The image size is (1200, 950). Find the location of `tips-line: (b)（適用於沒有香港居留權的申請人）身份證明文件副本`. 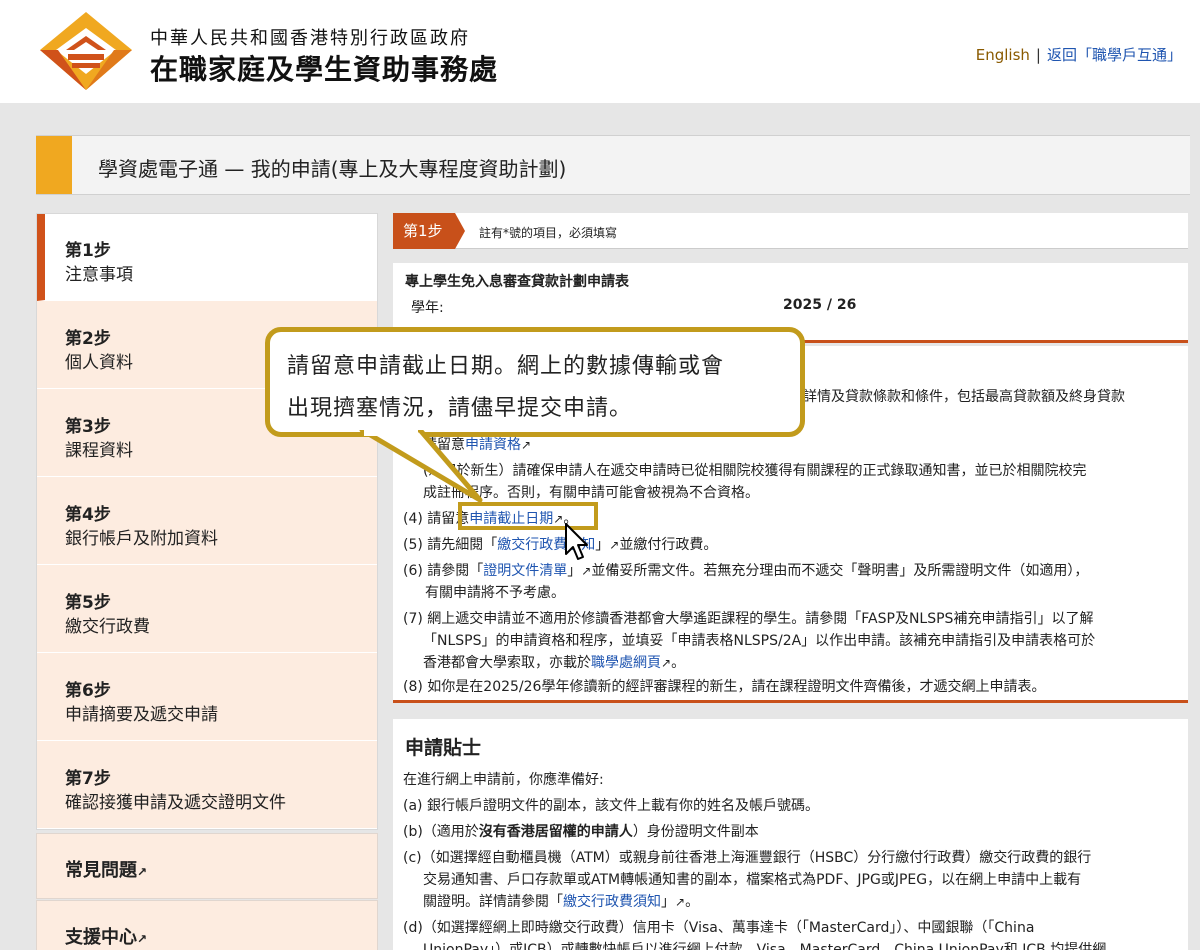

tips-line: (b)（適用於沒有香港居留權的申請人）身份證明文件副本 is located at coordinates (581, 831).